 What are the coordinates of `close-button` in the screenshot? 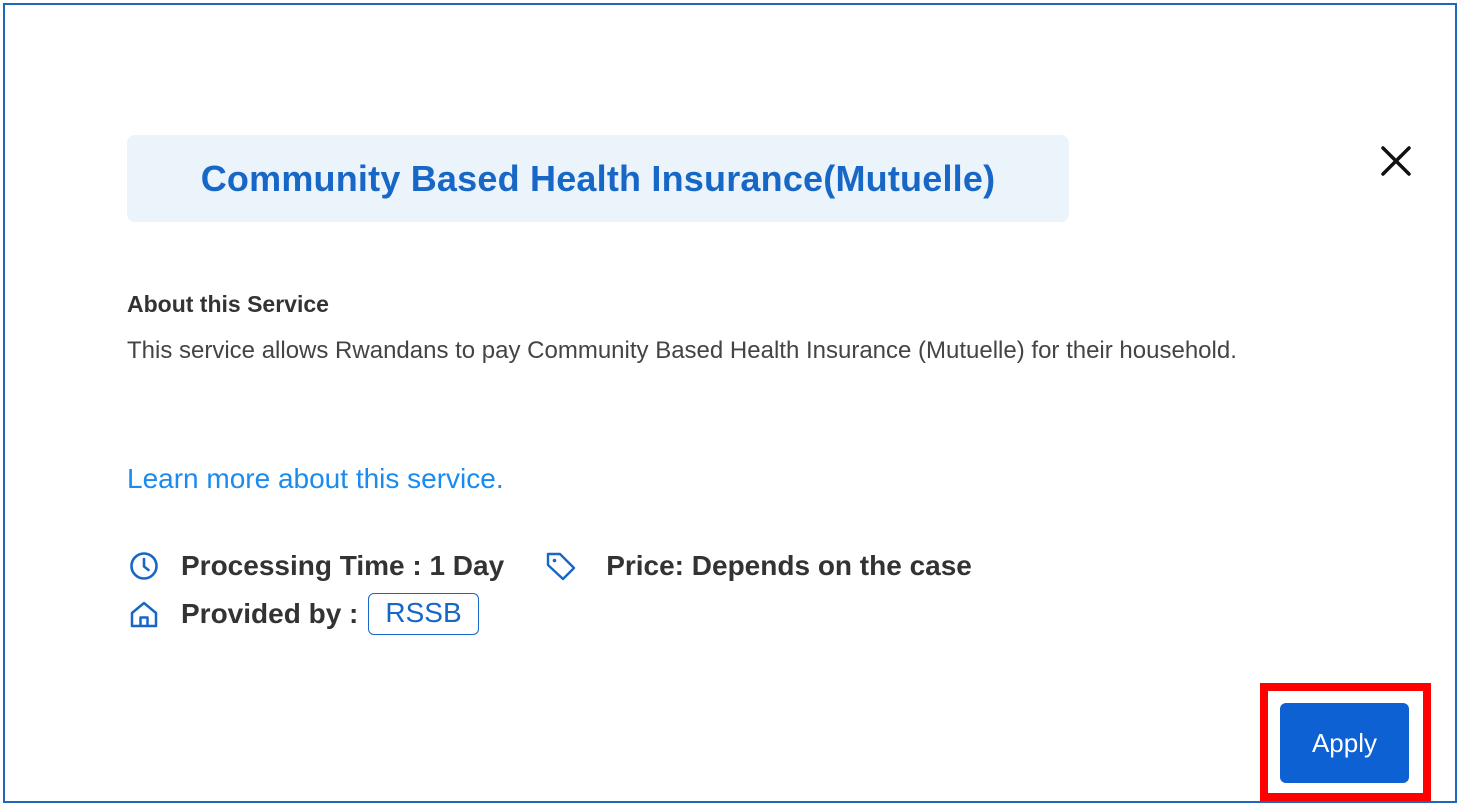 It's located at (1396, 161).